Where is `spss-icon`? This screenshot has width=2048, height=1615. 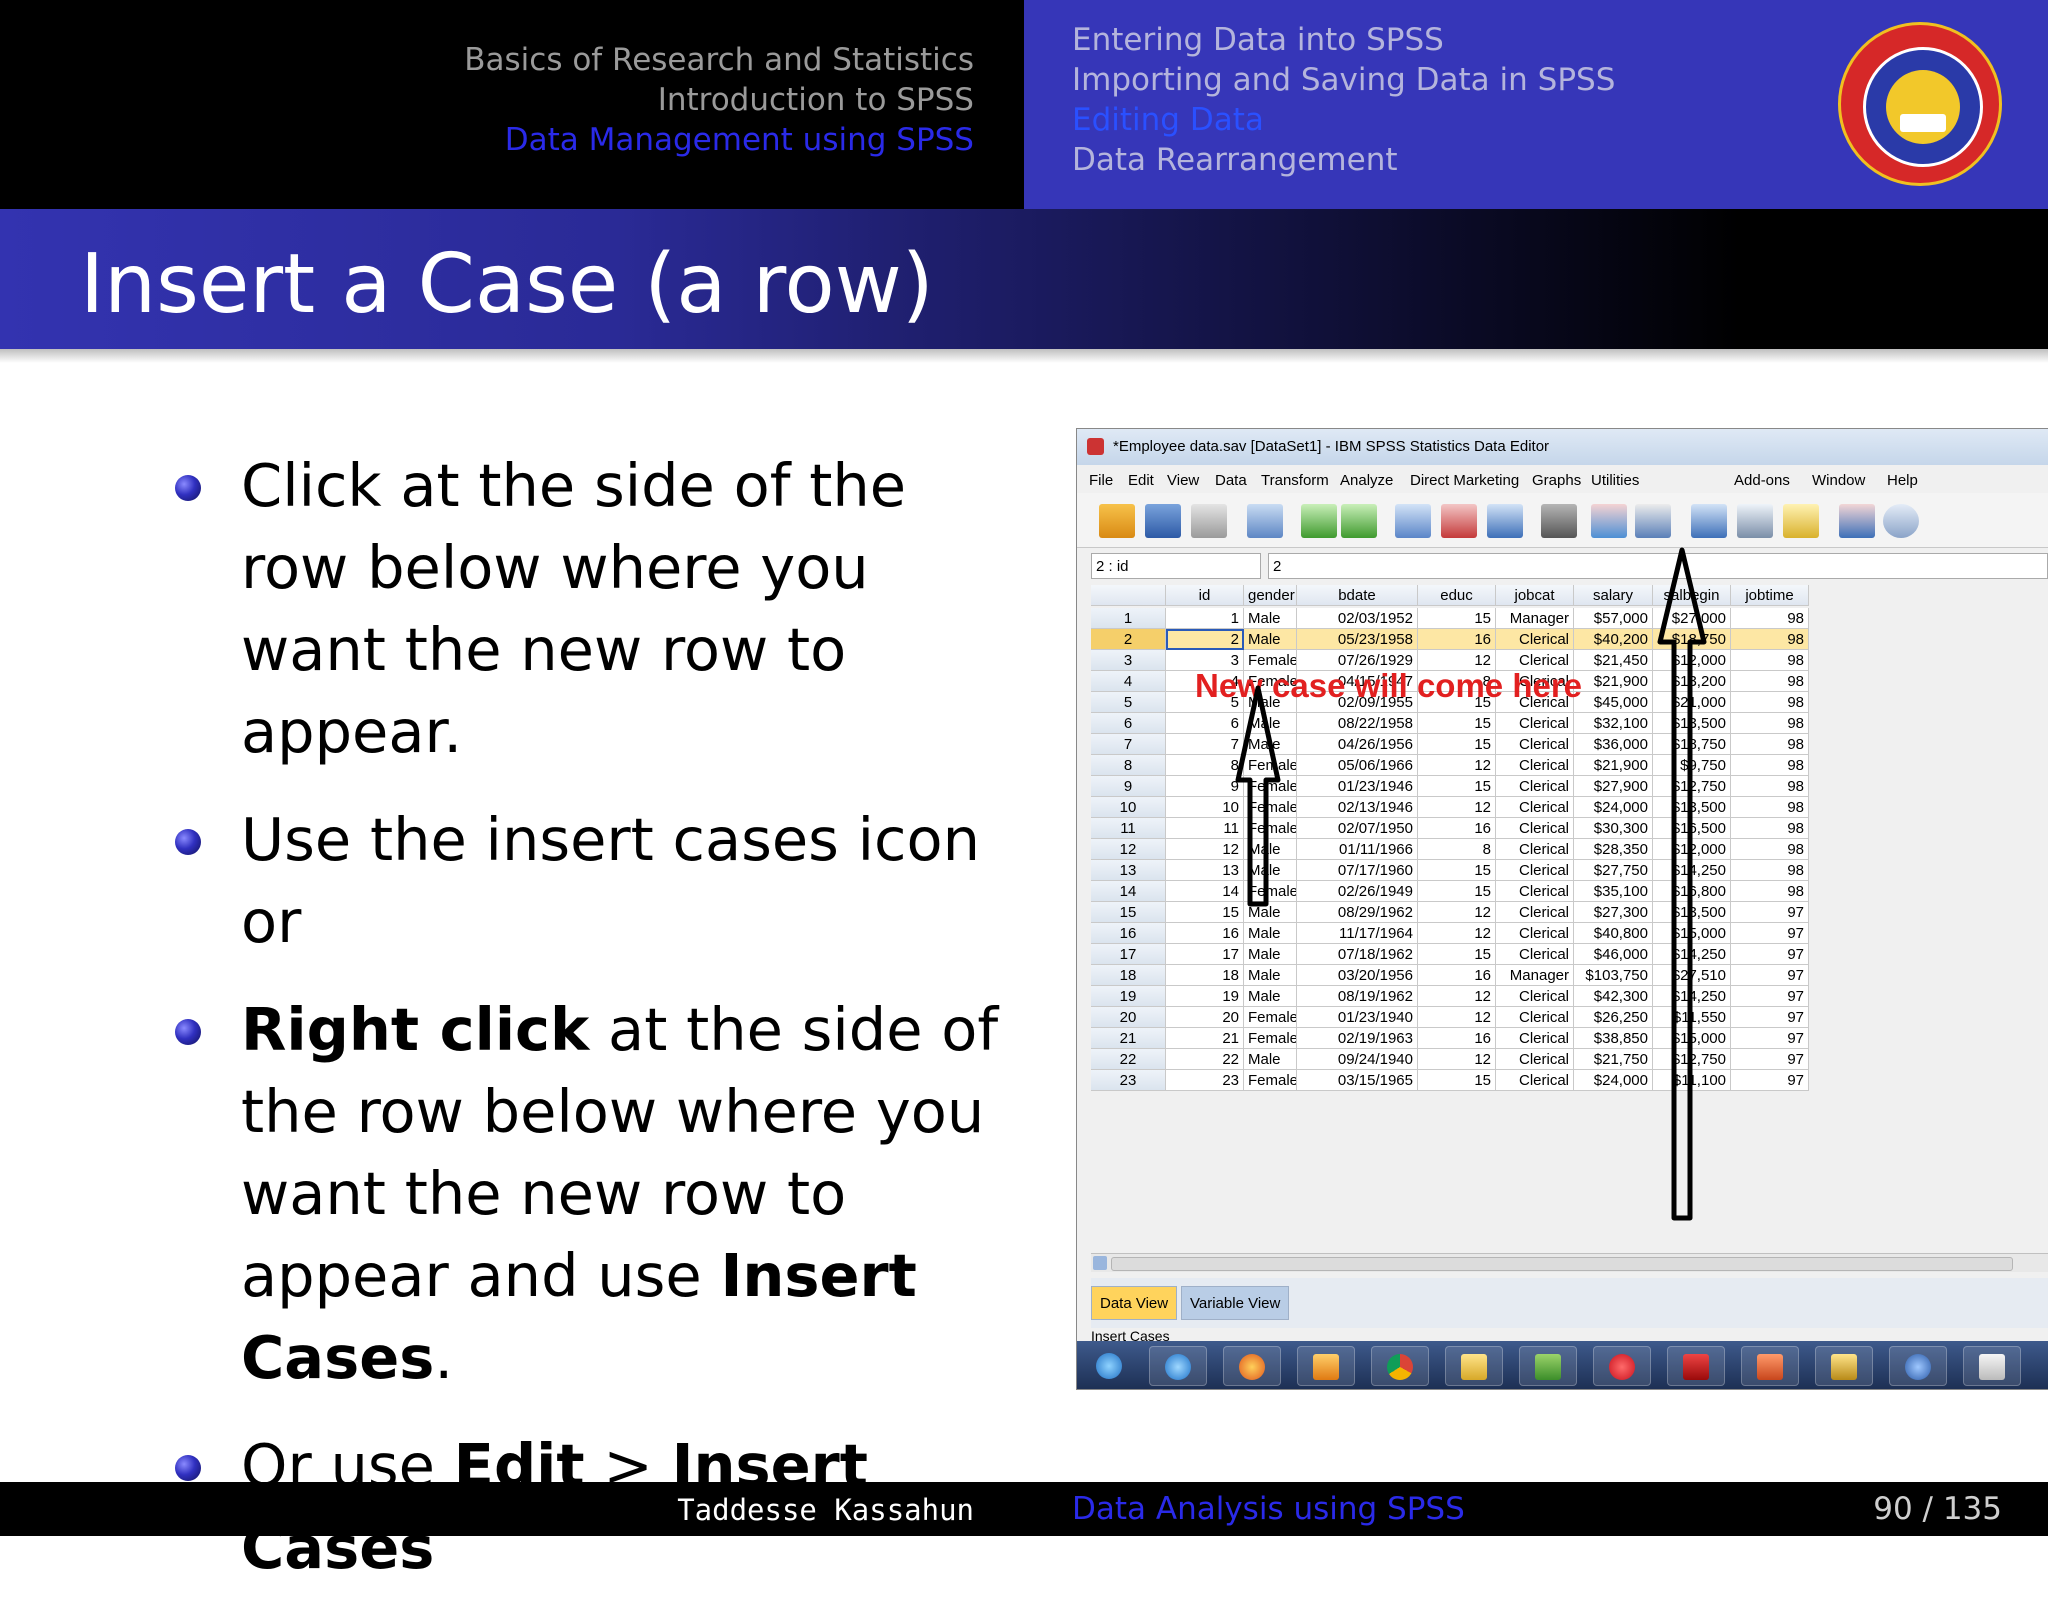
spss-icon is located at coordinates (1918, 1366).